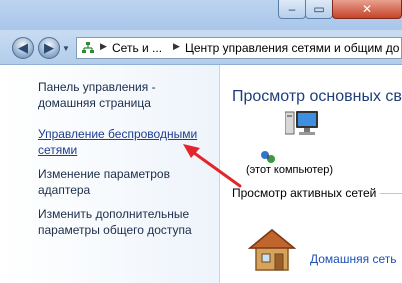 The image size is (402, 283). I want to click on breadcrumb-network-center: Центр управления сетями и общим до, so click(292, 48).